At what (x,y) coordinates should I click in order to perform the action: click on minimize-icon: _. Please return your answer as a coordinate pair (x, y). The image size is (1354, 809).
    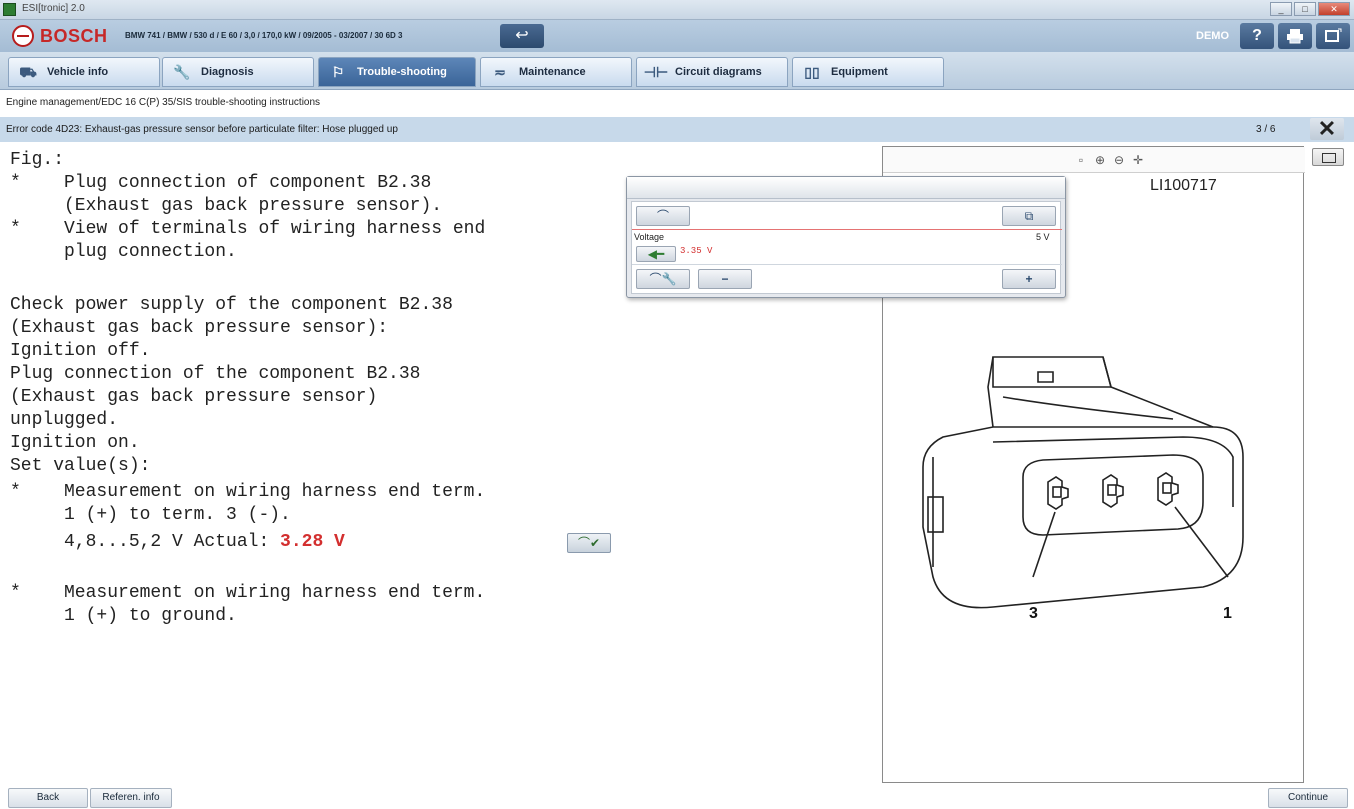
    Looking at the image, I should click on (1281, 9).